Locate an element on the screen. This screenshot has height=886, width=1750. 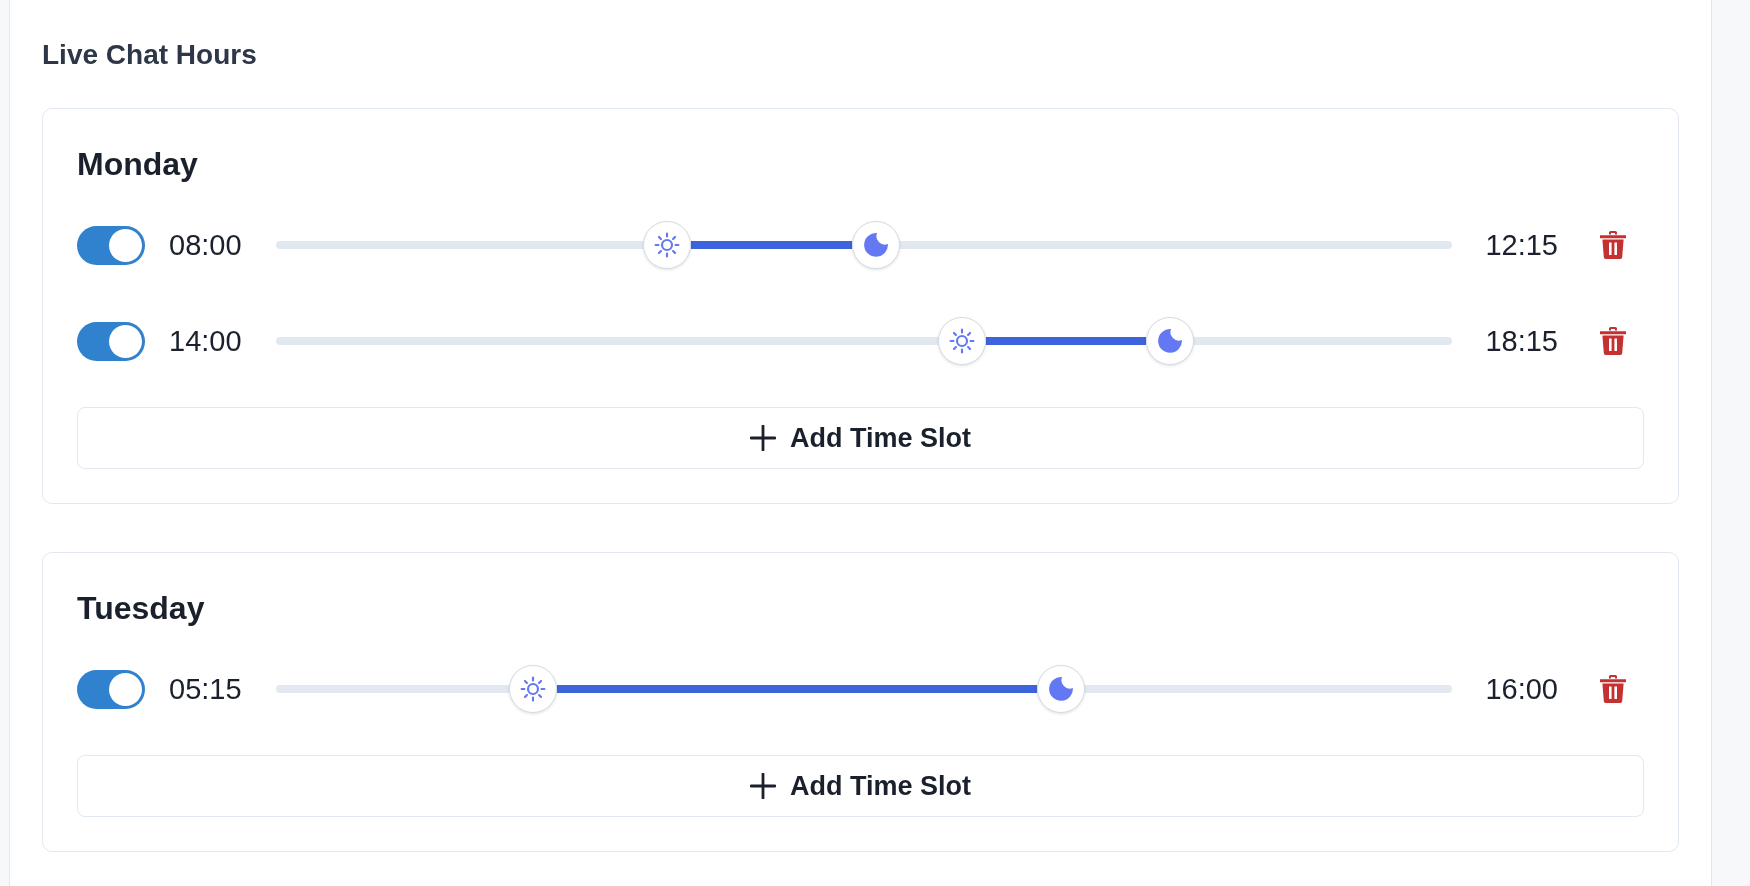
section-title: Live Chat Hours is located at coordinates (150, 55).